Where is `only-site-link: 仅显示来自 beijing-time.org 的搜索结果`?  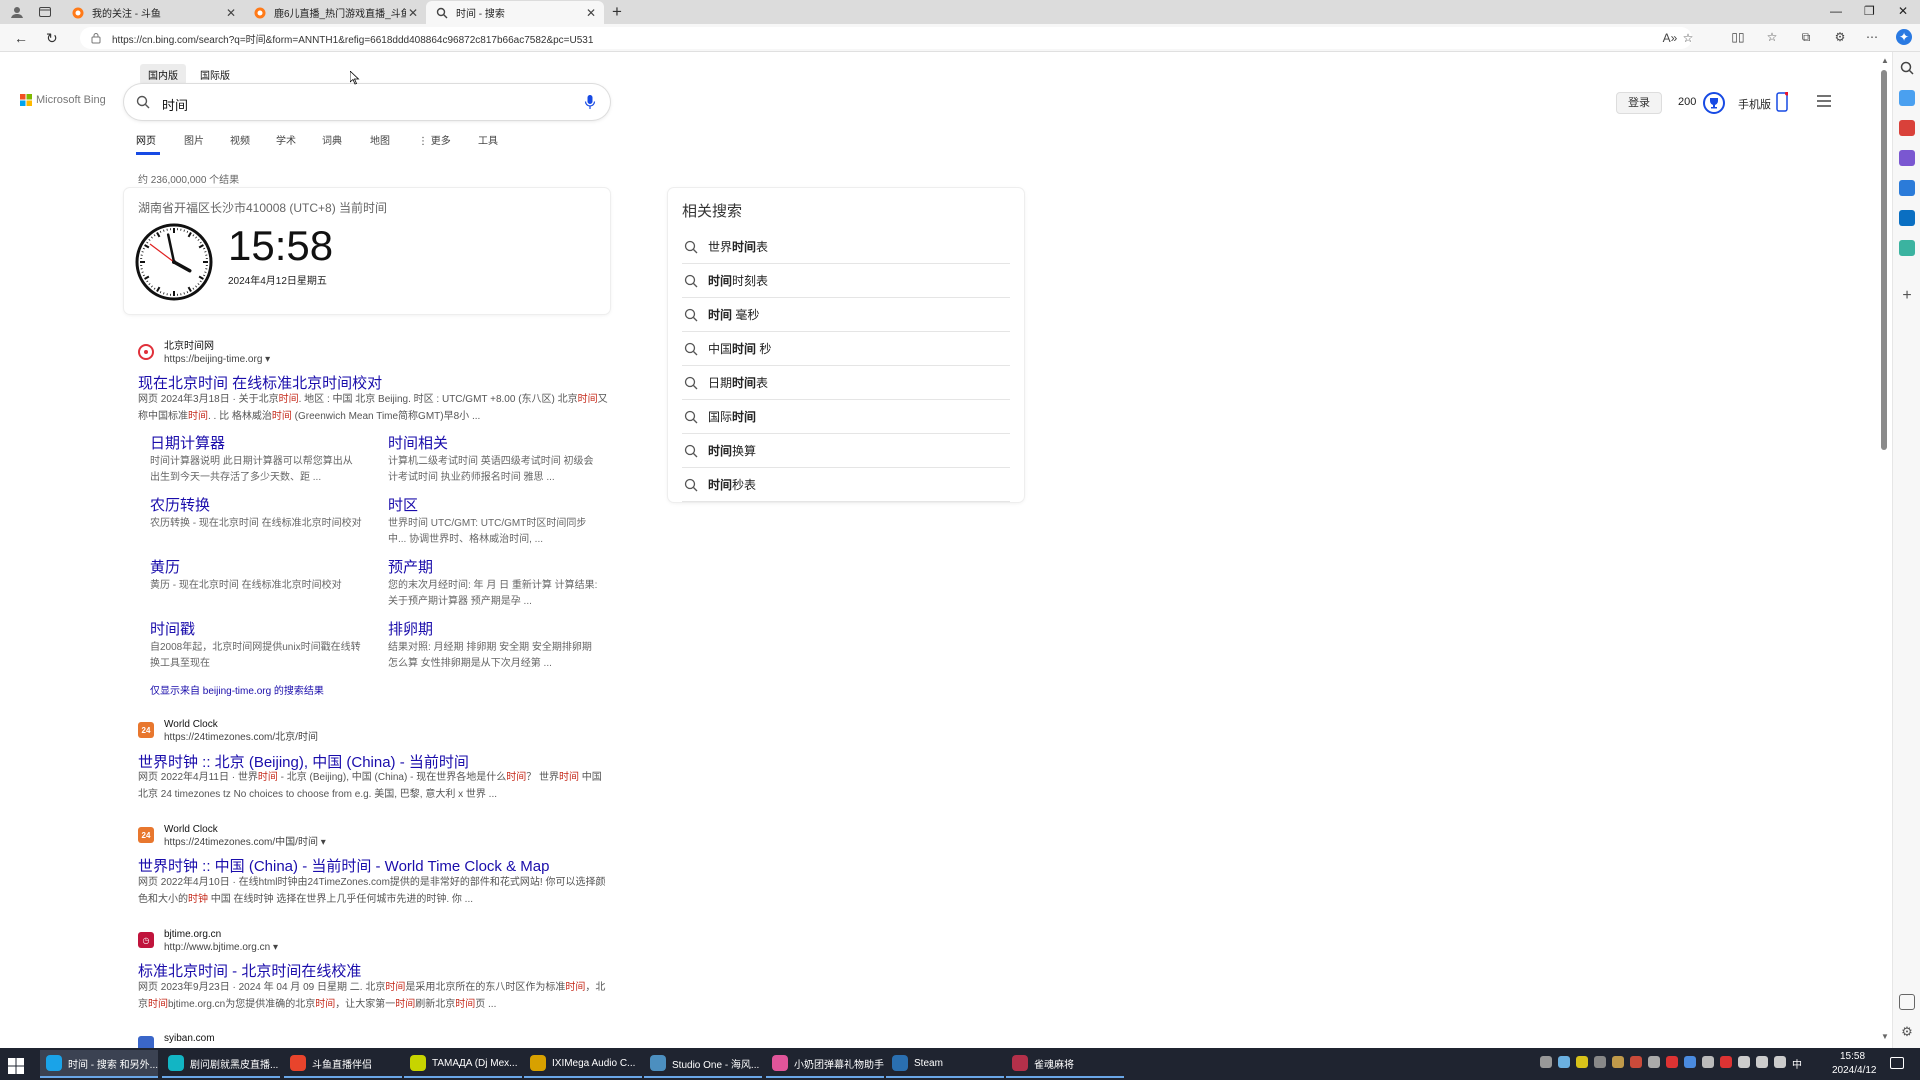 only-site-link: 仅显示来自 beijing-time.org 的搜索结果 is located at coordinates (237, 689).